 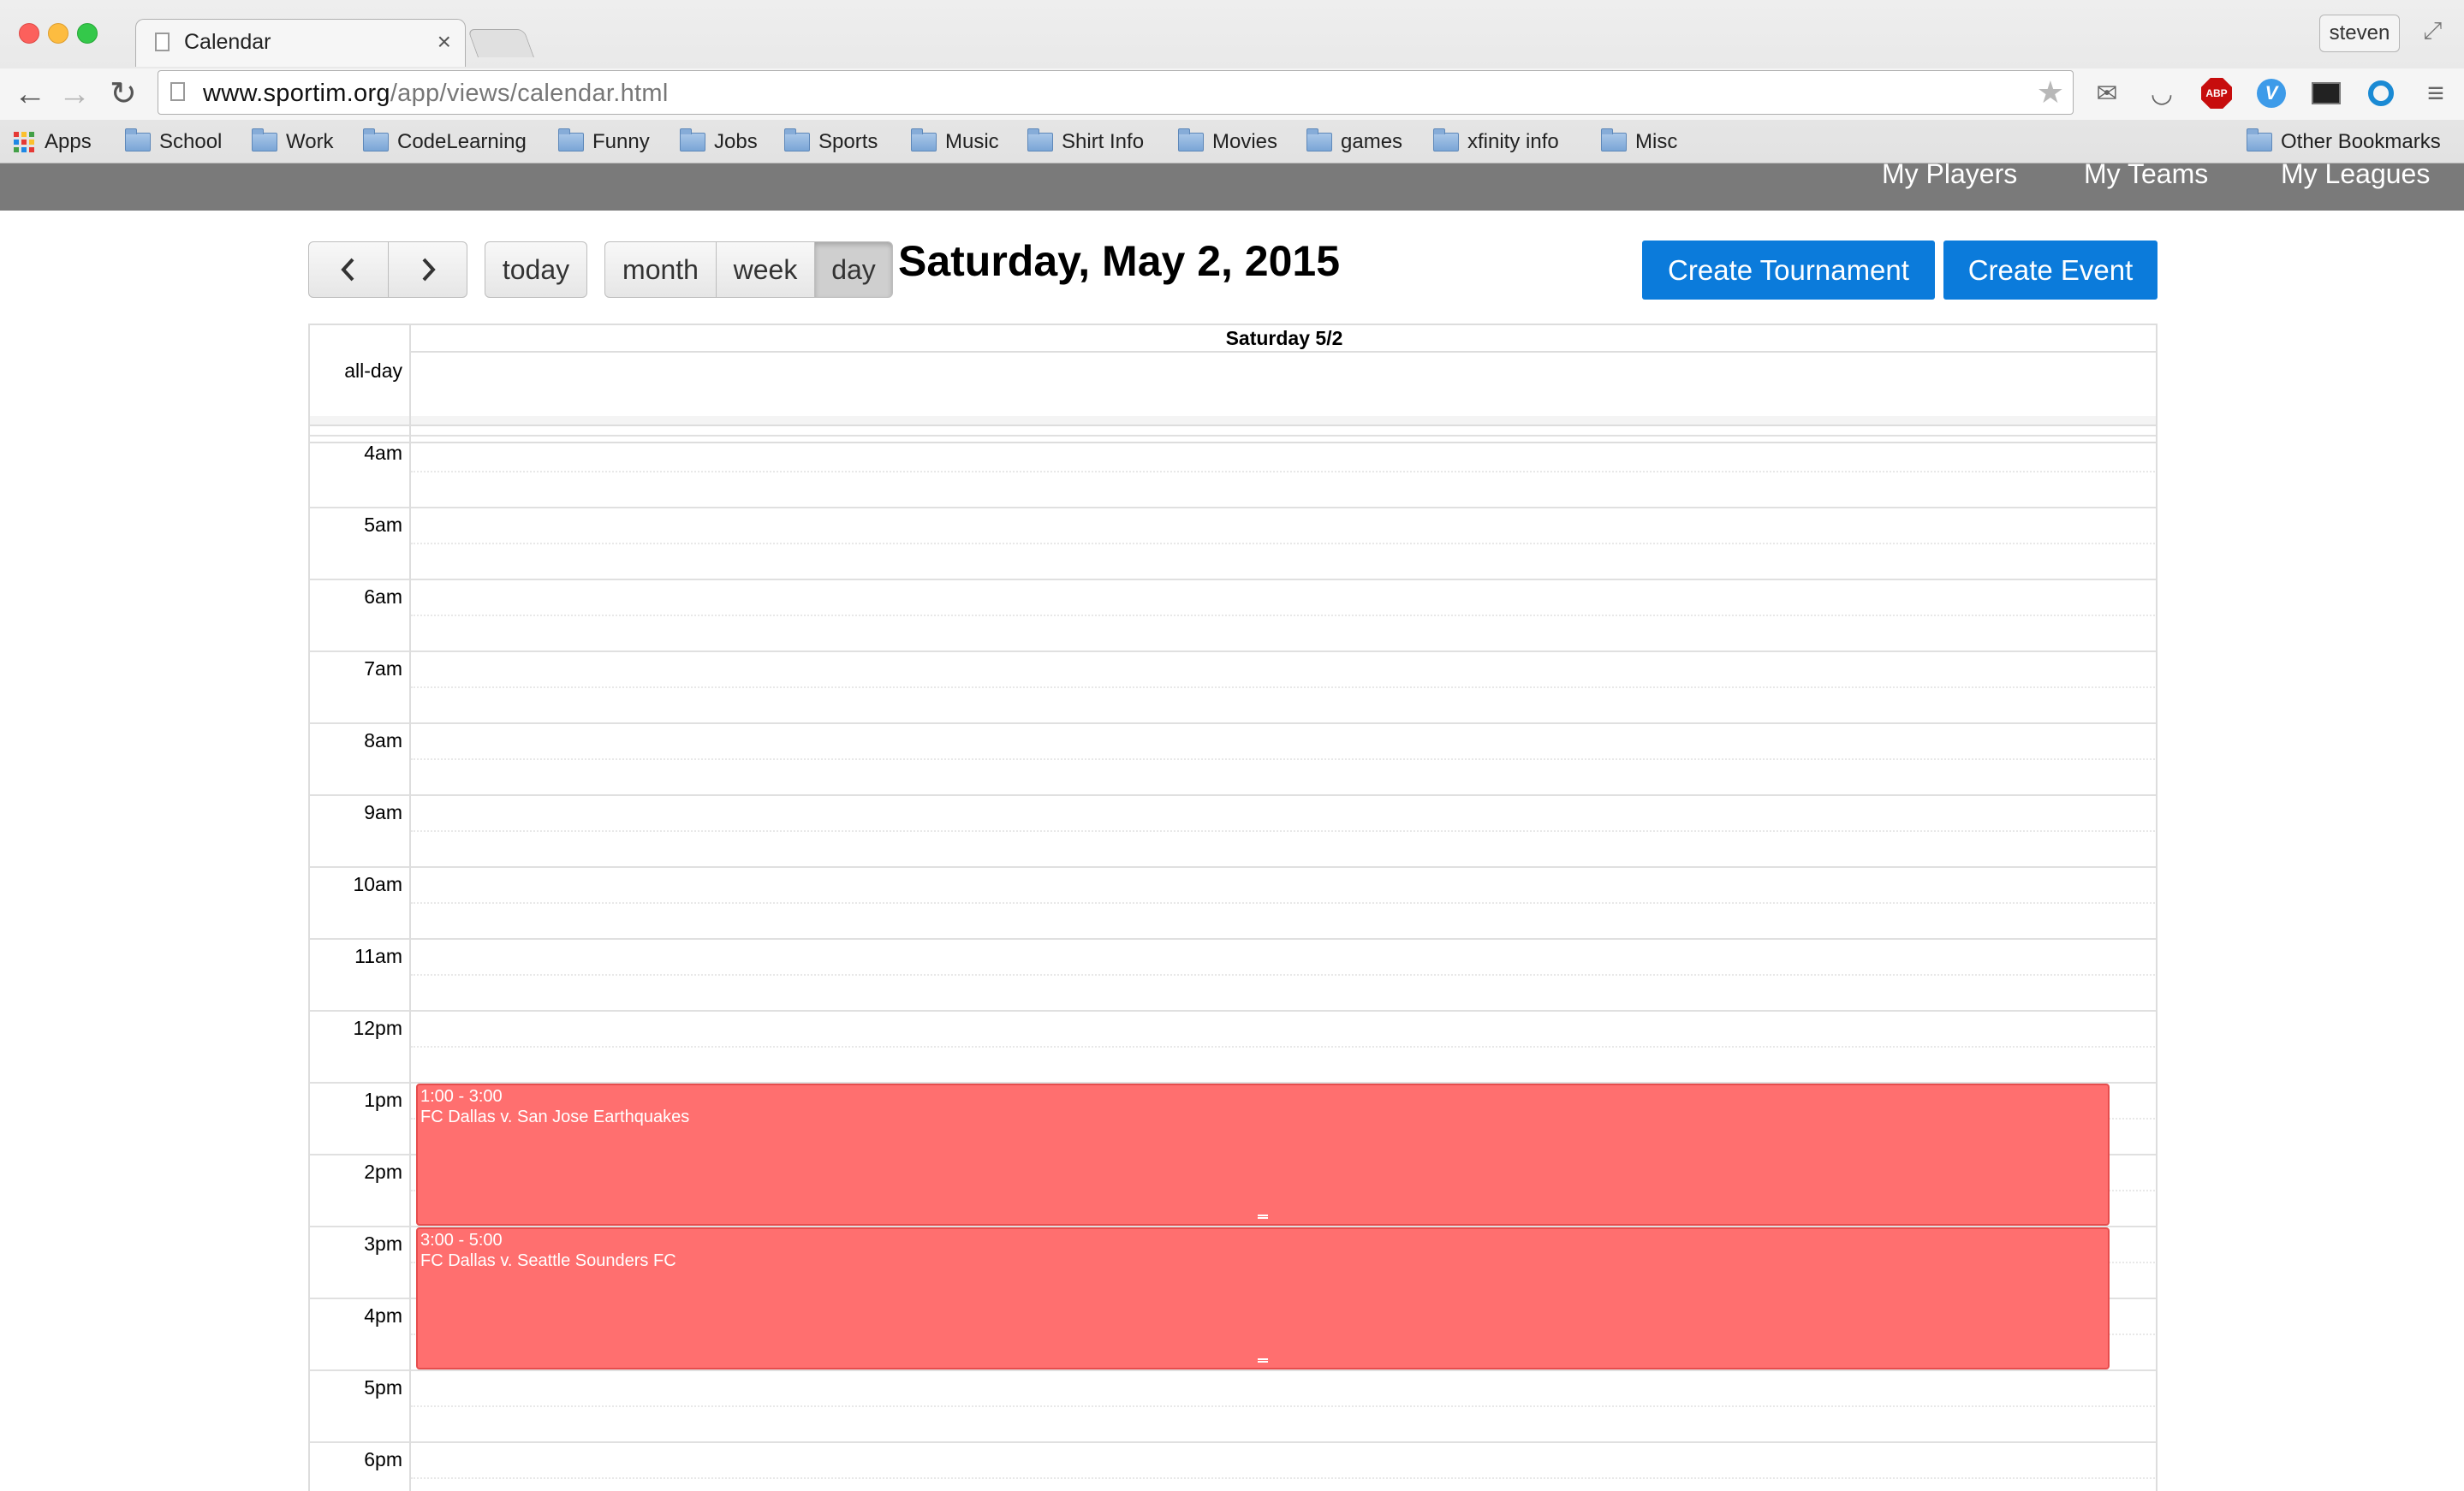 What do you see at coordinates (1283, 339) in the screenshot?
I see `day-column-header: Saturday 5/2` at bounding box center [1283, 339].